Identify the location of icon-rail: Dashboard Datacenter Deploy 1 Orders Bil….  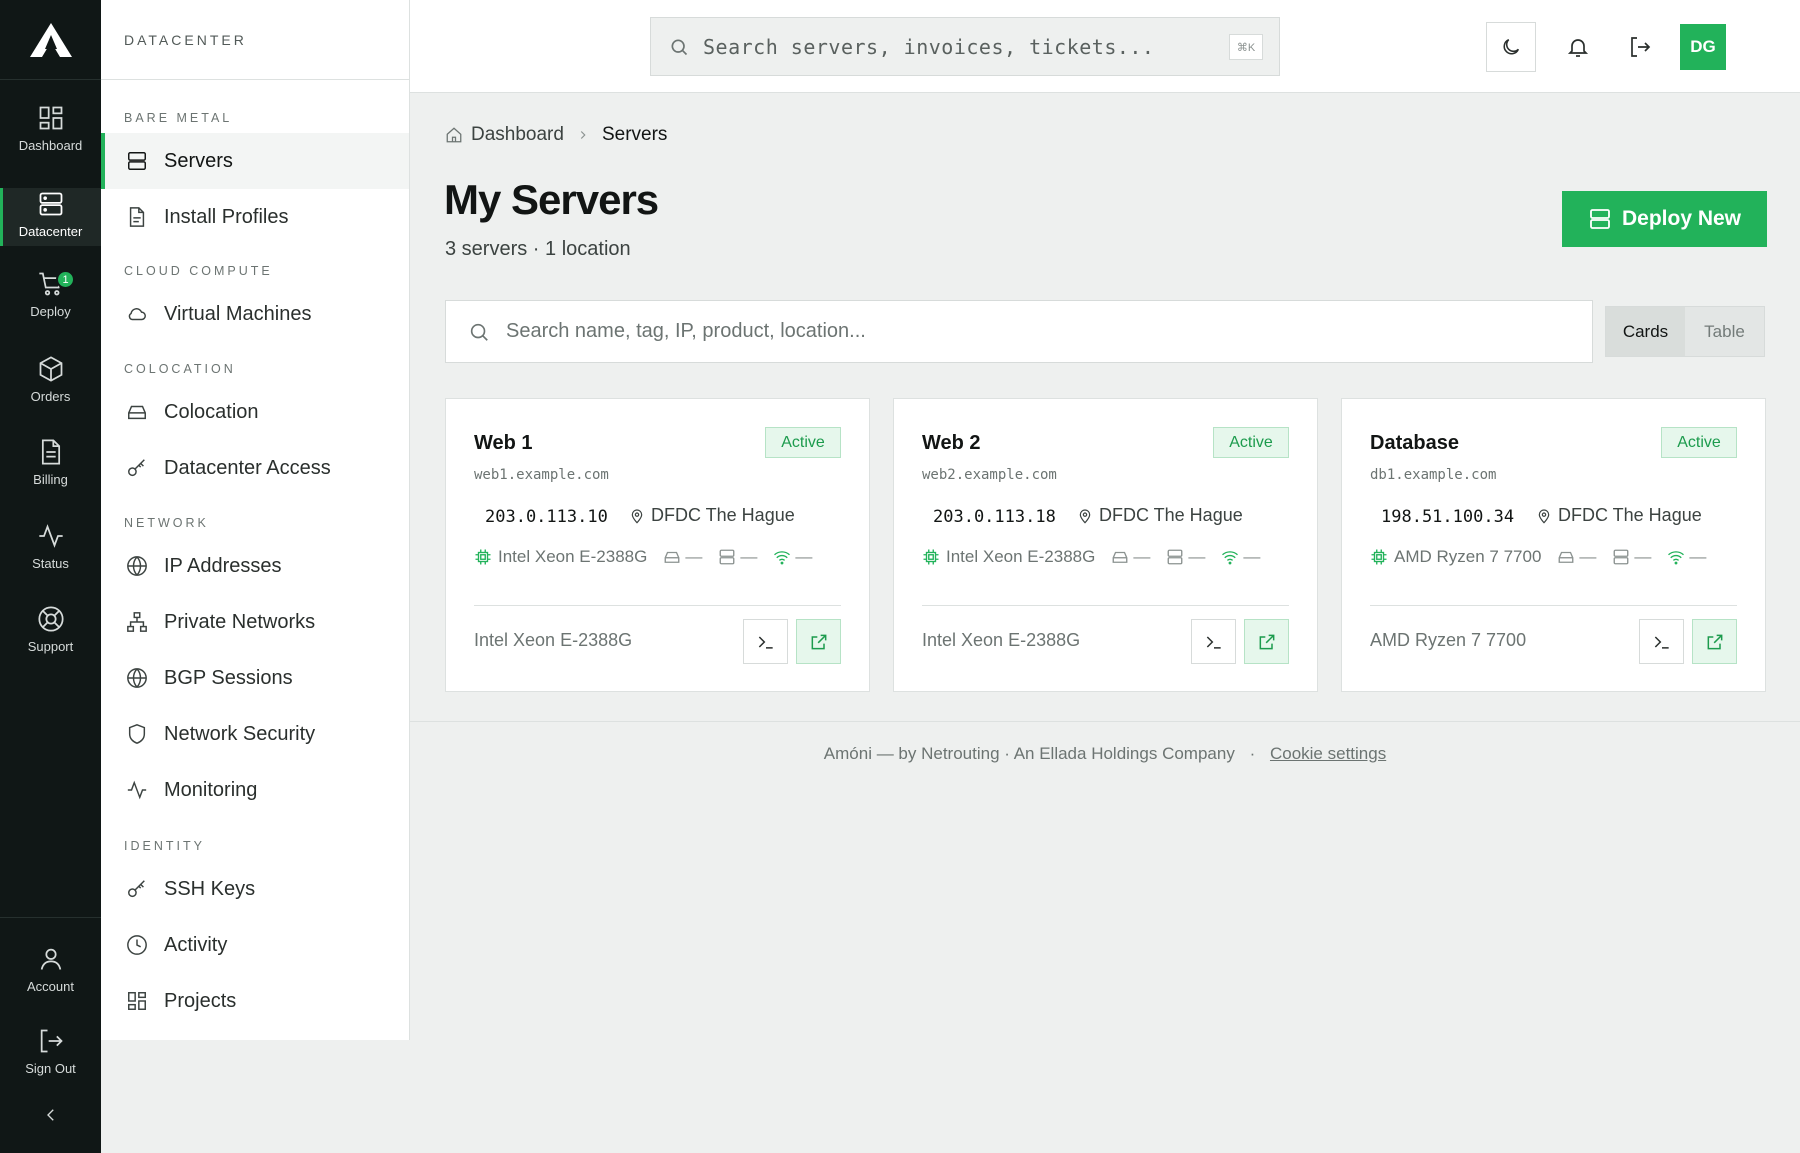
(50, 576).